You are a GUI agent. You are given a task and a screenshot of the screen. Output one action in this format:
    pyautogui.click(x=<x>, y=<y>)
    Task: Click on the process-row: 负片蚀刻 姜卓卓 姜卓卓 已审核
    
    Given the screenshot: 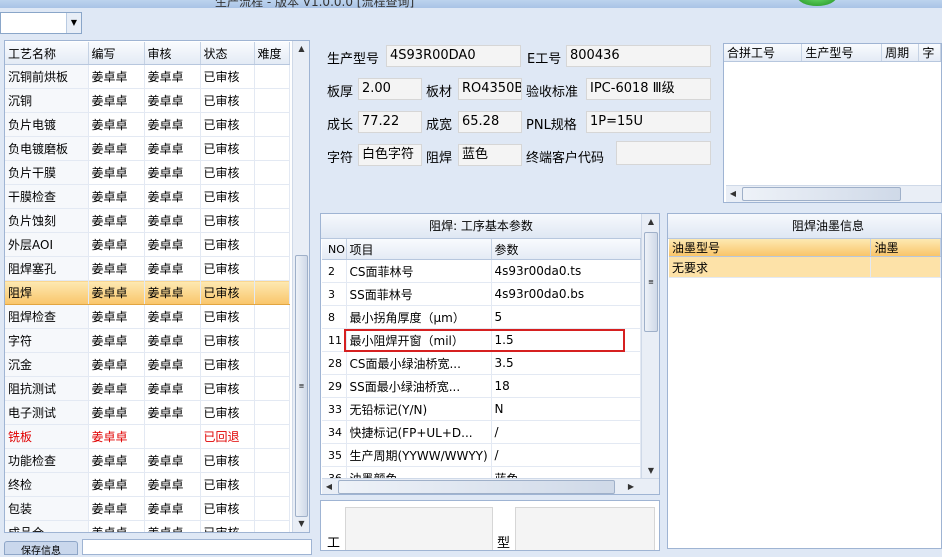 What is the action you would take?
    pyautogui.click(x=147, y=220)
    